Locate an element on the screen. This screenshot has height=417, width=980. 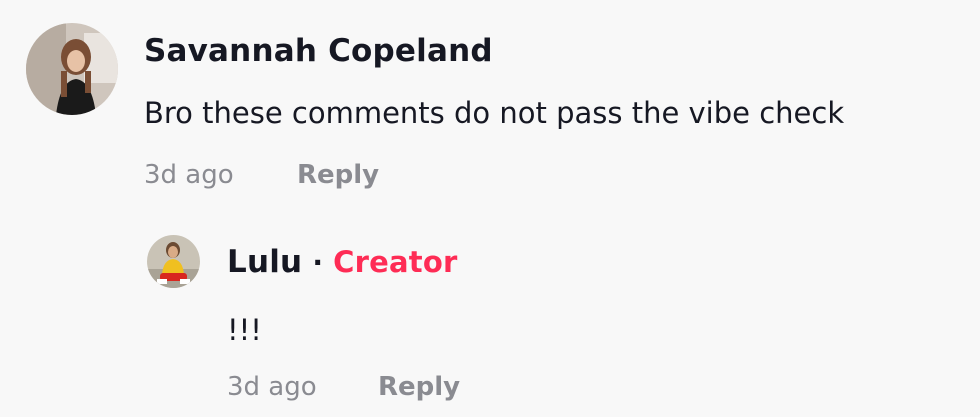
comment-avatar is located at coordinates (72, 69).